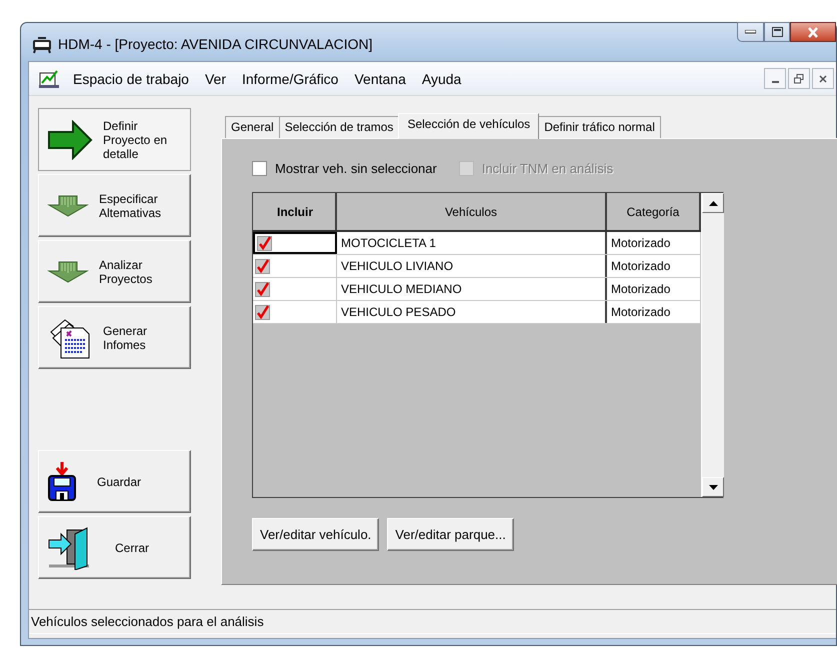  Describe the element at coordinates (469, 126) in the screenshot. I see `tab: Selección de vehículos` at that location.